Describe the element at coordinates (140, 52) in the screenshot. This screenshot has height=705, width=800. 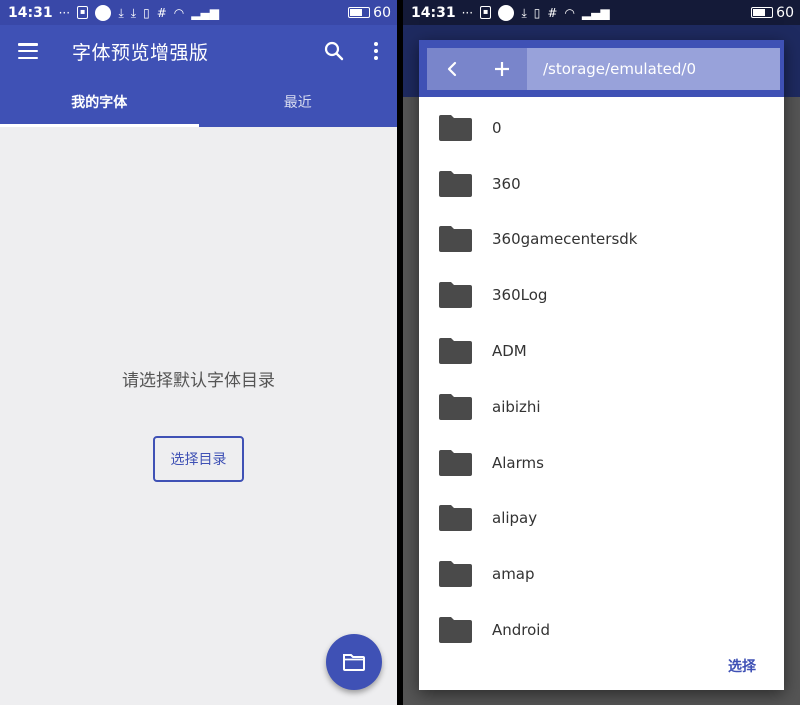
I see `app-title: 字体预览增强版` at that location.